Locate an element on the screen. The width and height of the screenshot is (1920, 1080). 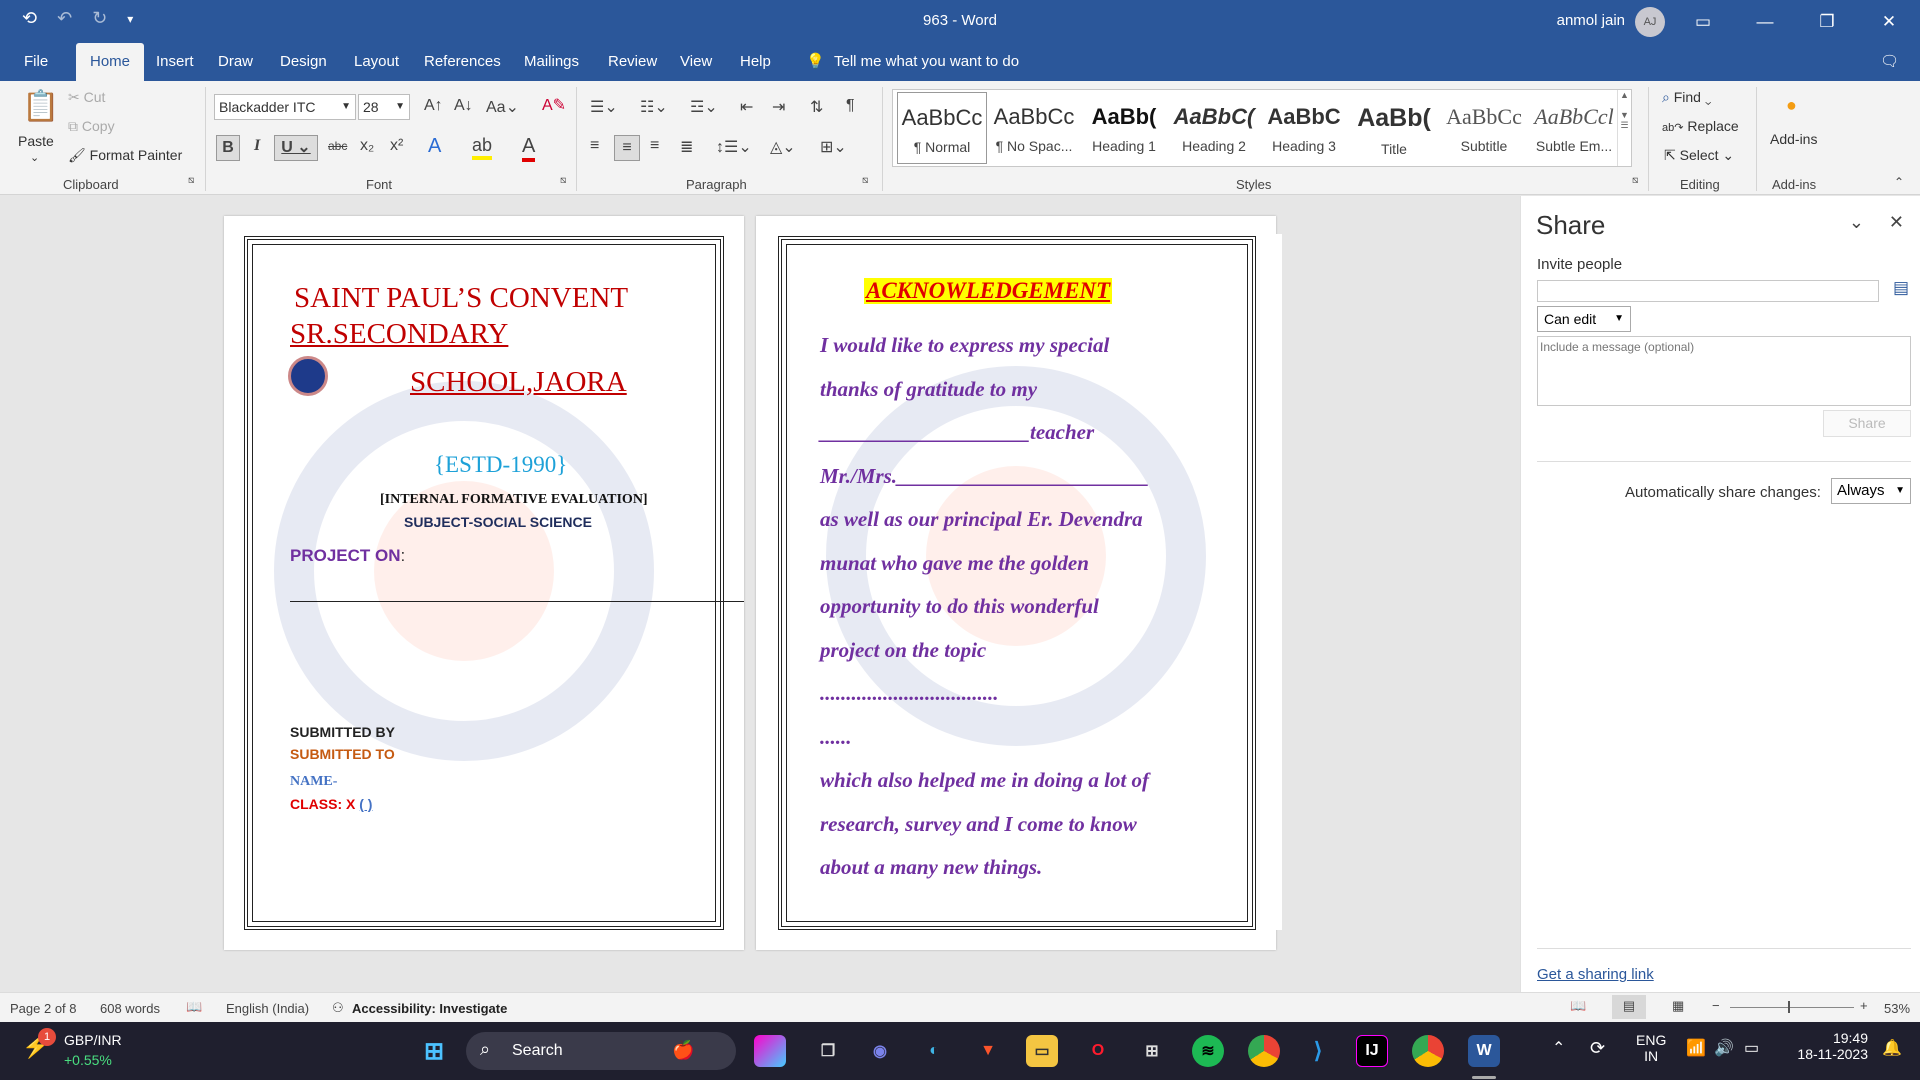
change-case-button: Aa⌄ is located at coordinates (502, 107).